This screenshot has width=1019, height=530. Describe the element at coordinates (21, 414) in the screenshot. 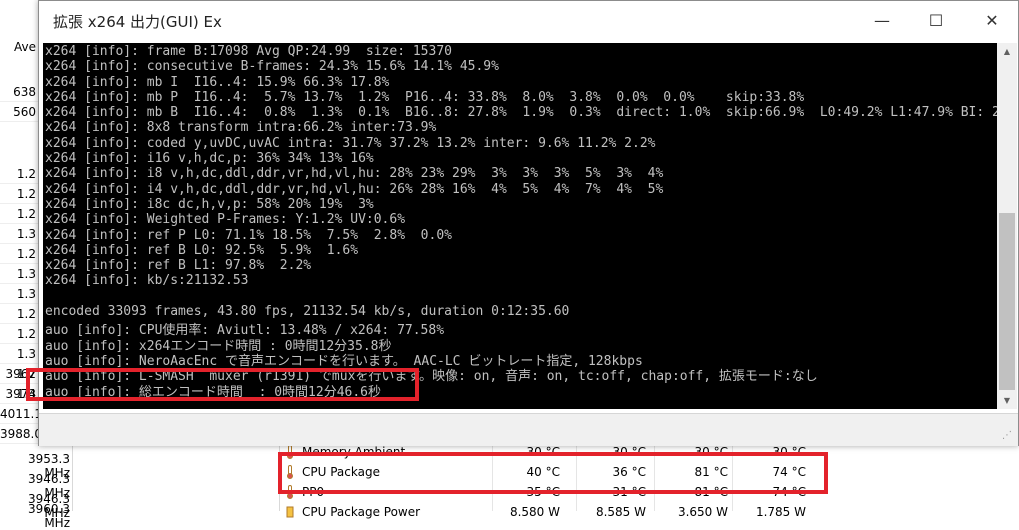

I see `left-value: 4011.1` at that location.